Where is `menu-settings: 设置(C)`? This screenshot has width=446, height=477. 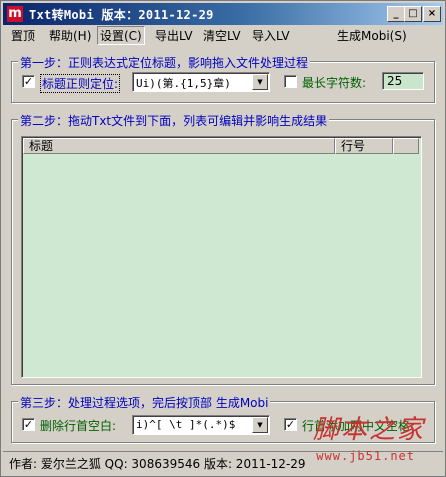 menu-settings: 设置(C) is located at coordinates (121, 35).